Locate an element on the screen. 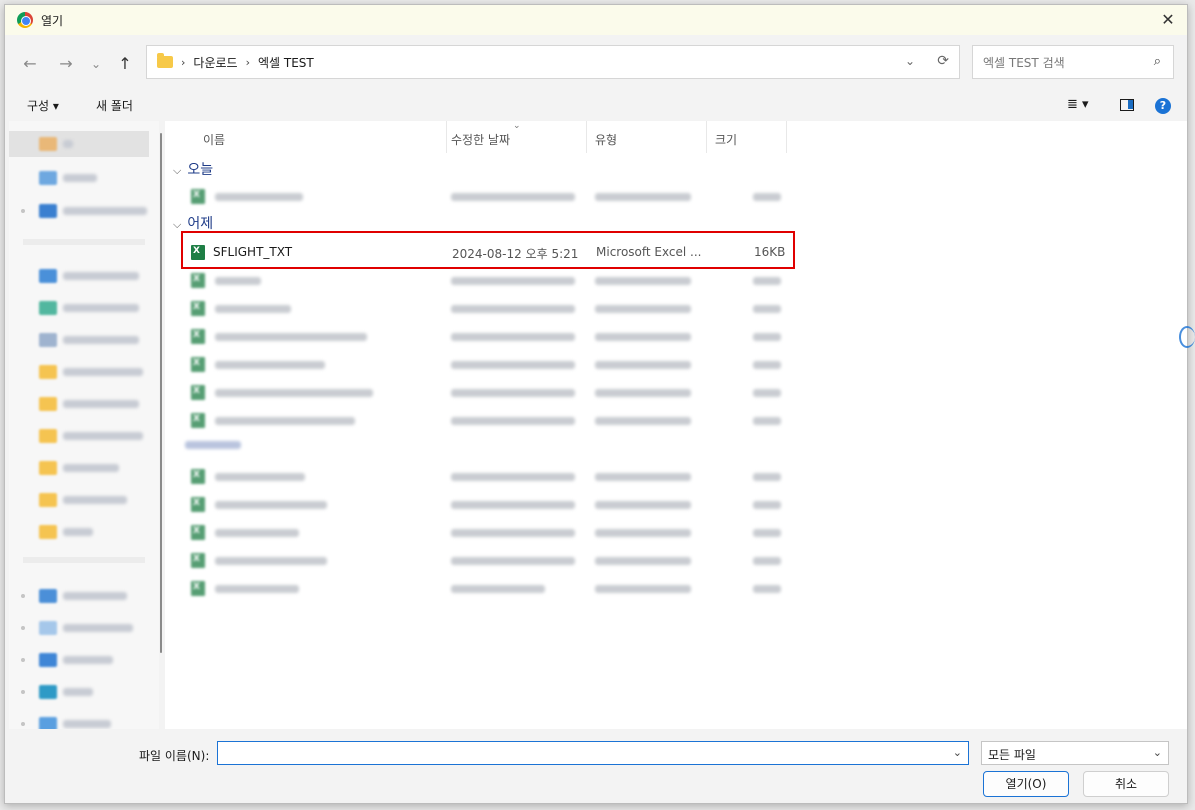  sidebar-item-network is located at coordinates (79, 721).